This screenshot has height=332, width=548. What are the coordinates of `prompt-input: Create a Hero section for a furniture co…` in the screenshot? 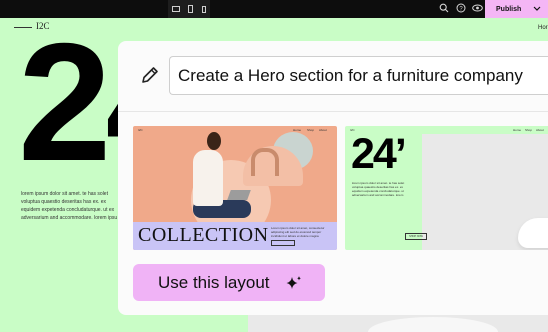 It's located at (358, 75).